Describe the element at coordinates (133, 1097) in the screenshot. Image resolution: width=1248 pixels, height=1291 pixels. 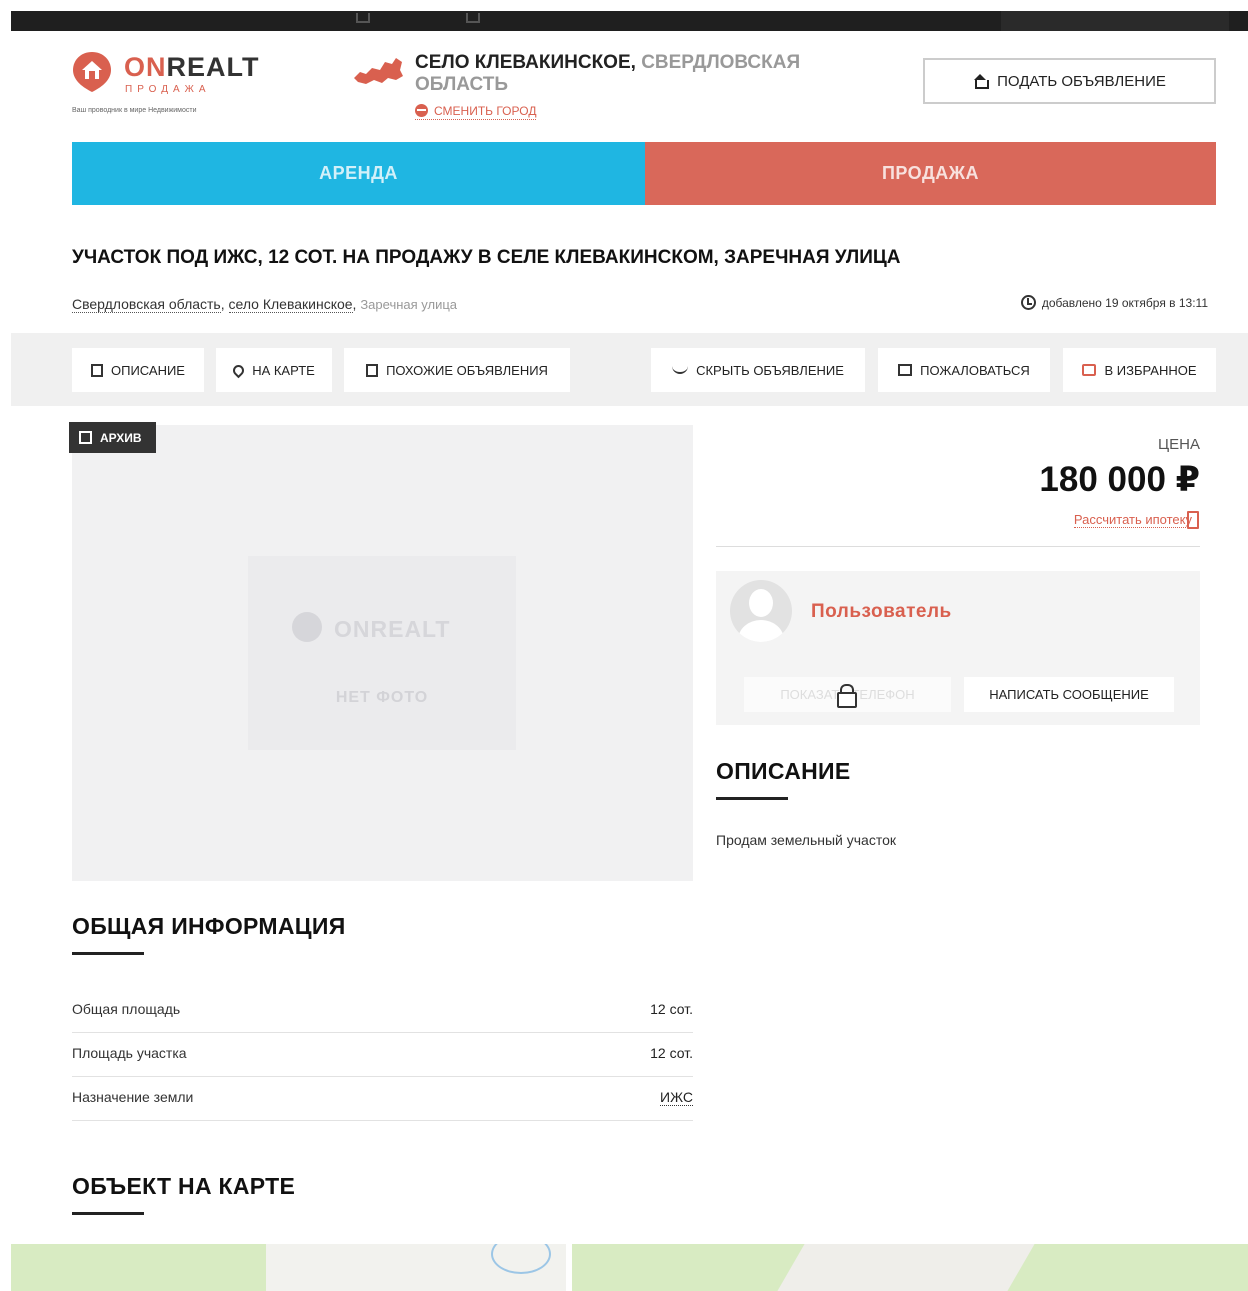
I see `info-key: Назначение земли` at that location.